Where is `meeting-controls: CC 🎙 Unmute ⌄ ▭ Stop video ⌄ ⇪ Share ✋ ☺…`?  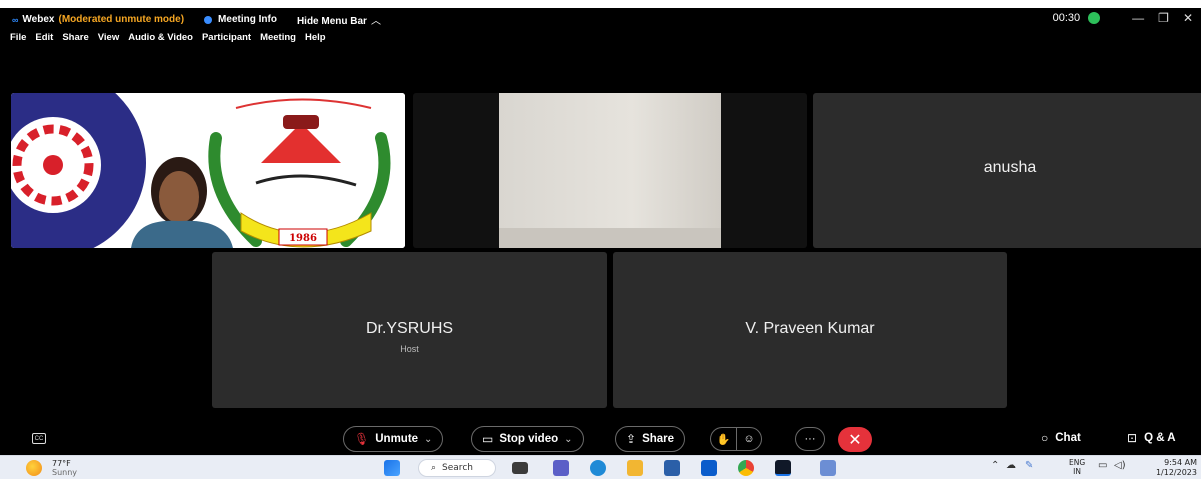
meeting-controls: CC 🎙 Unmute ⌄ ▭ Stop video ⌄ ⇪ Share ✋ ☺… is located at coordinates (600, 439).